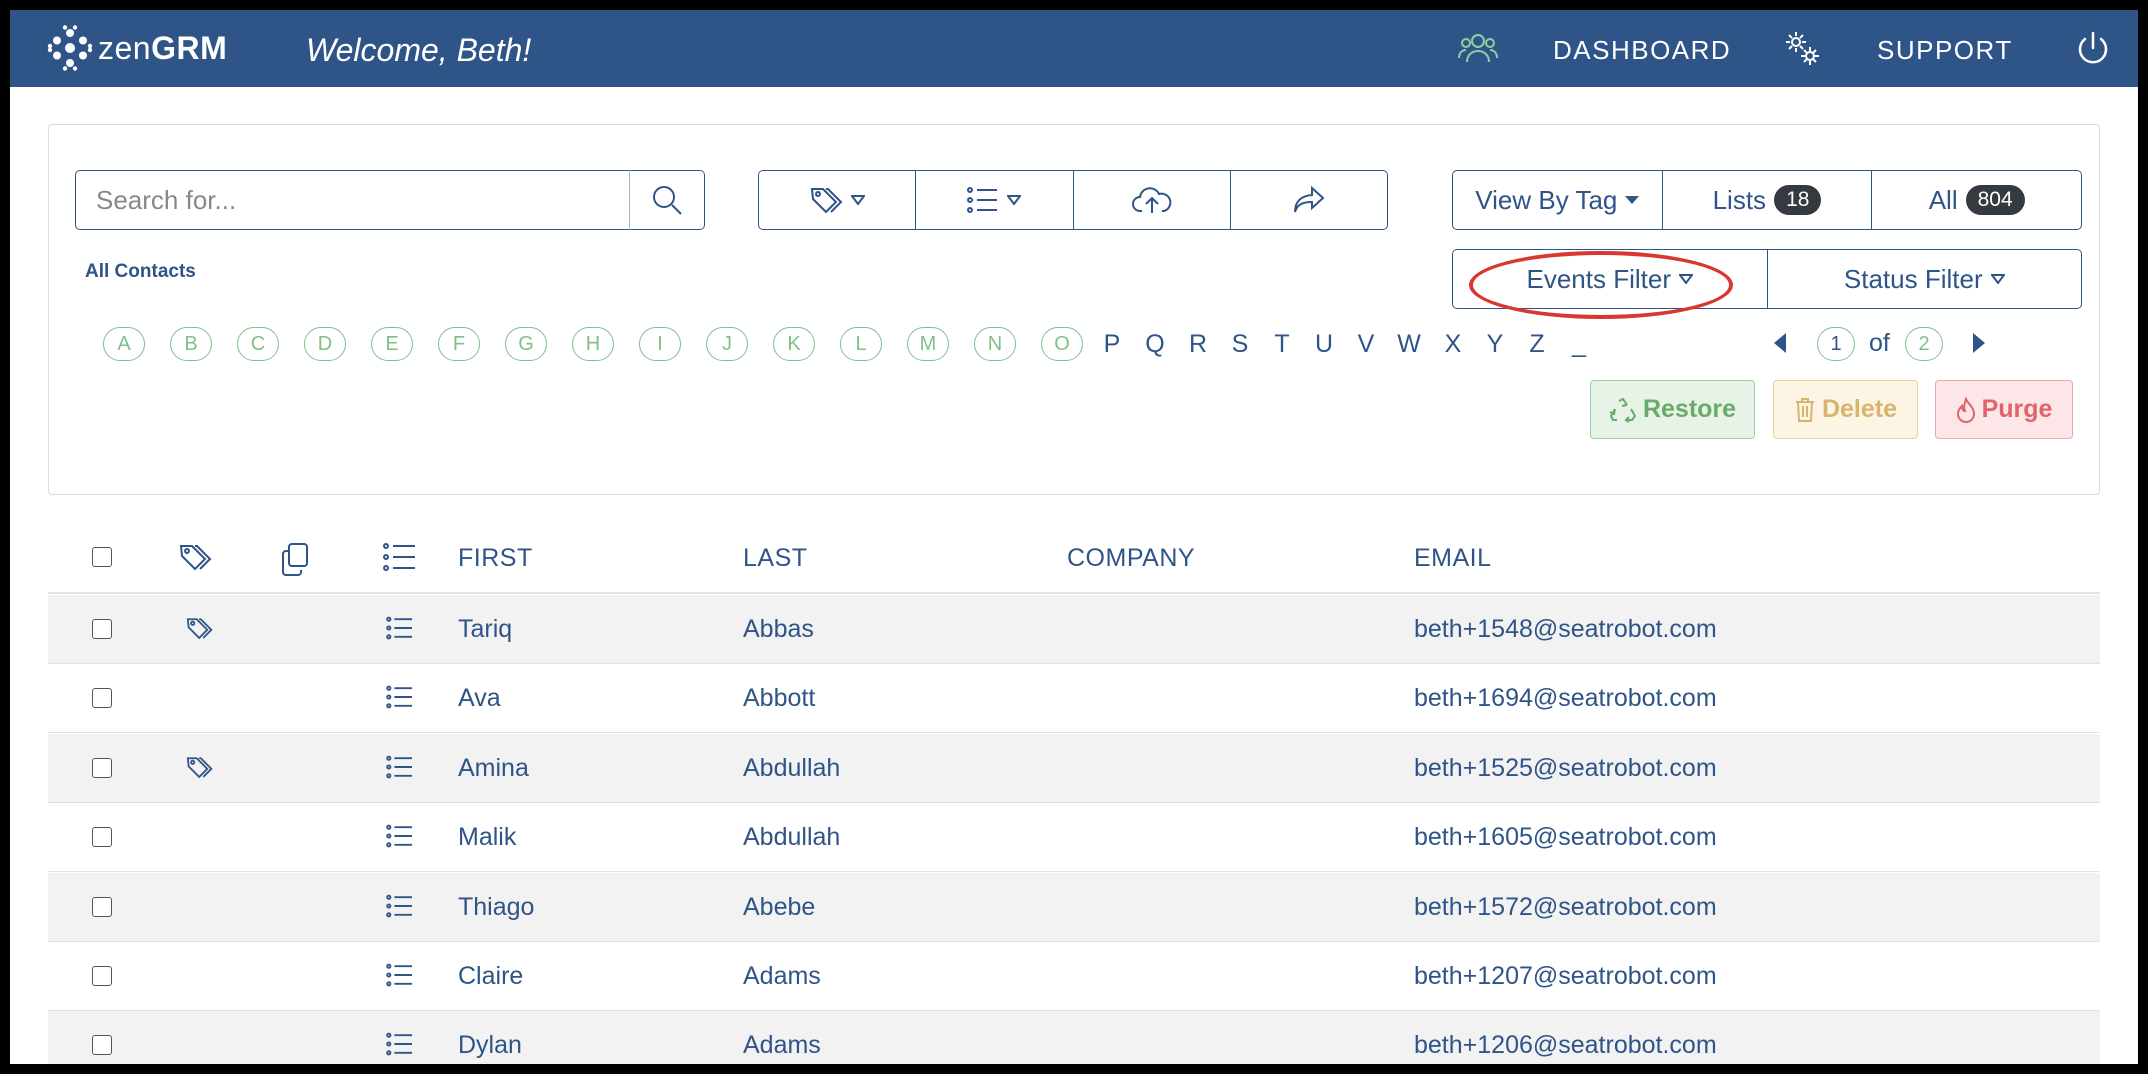 The height and width of the screenshot is (1074, 2148). Describe the element at coordinates (1945, 50) in the screenshot. I see `nav-support-link: SUPPORT` at that location.